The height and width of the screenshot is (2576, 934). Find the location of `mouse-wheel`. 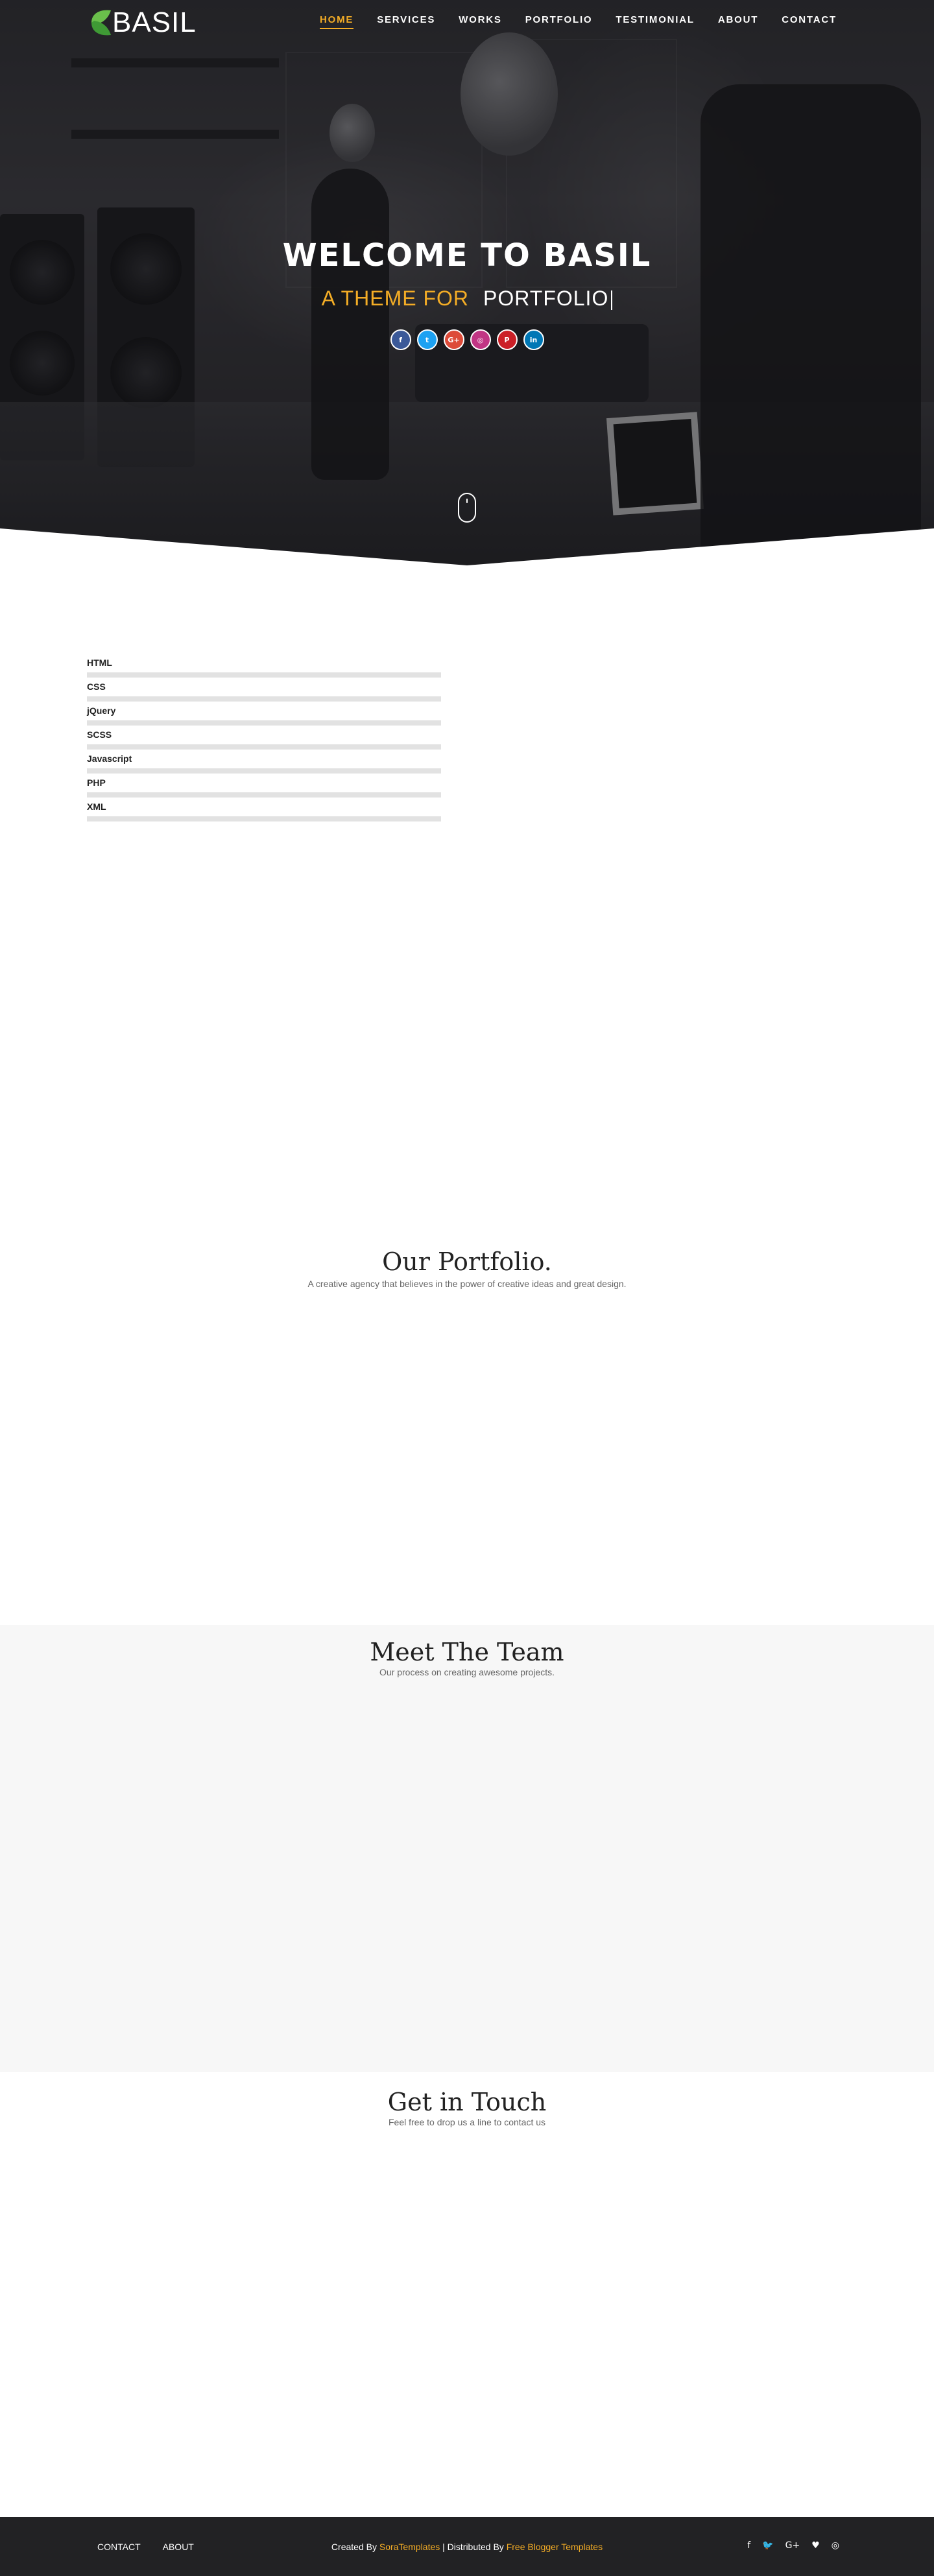

mouse-wheel is located at coordinates (467, 501).